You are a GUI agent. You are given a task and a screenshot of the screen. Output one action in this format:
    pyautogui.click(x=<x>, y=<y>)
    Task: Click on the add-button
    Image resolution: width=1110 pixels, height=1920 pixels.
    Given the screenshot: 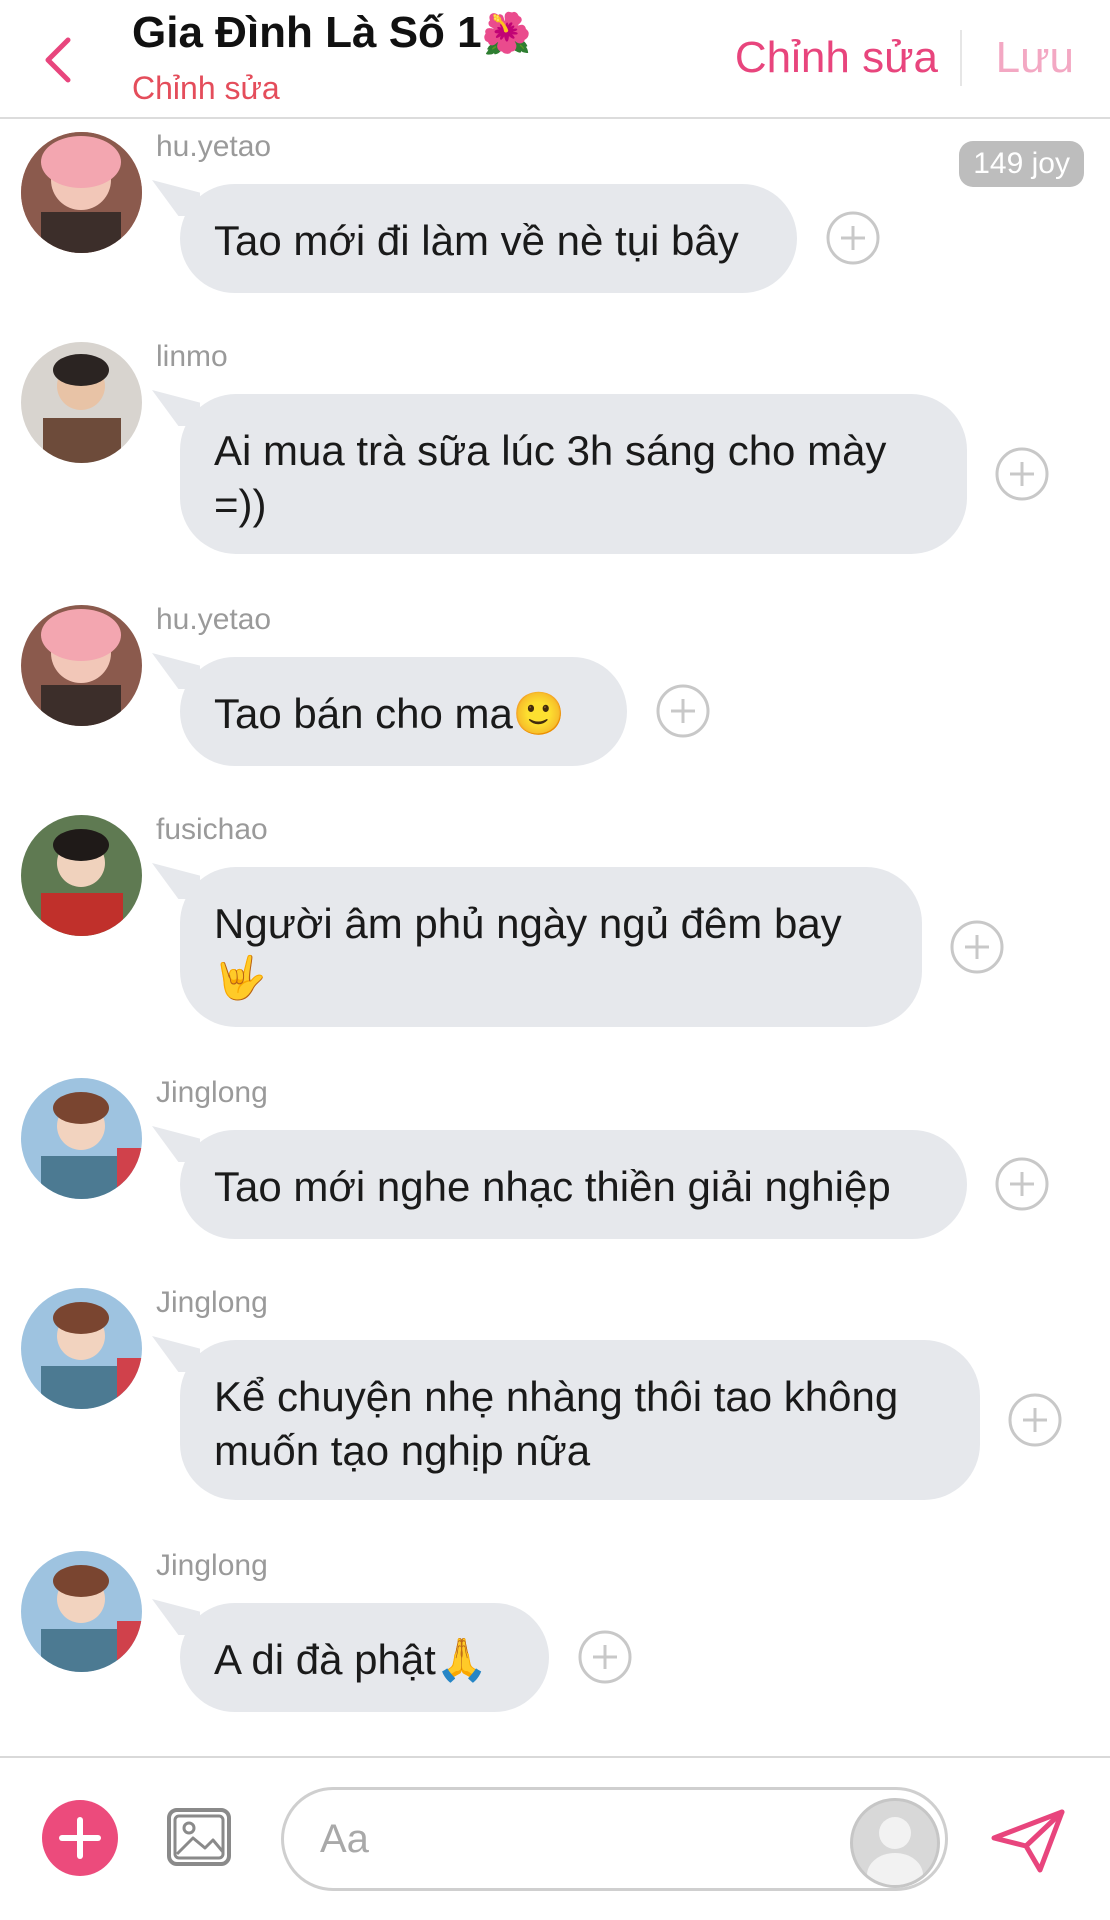 What is the action you would take?
    pyautogui.click(x=80, y=1838)
    